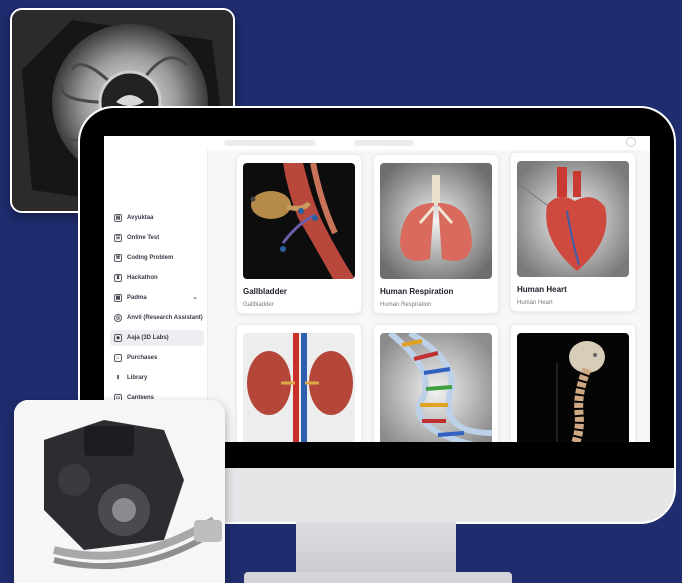  What do you see at coordinates (299, 221) in the screenshot?
I see `gallbladder-image` at bounding box center [299, 221].